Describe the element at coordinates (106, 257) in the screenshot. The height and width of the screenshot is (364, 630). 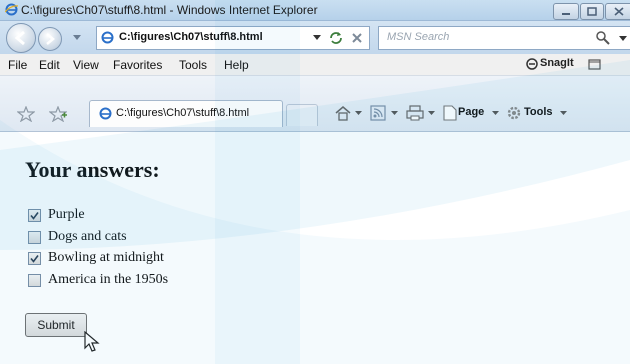
I see `answer-label: Bowling at midnight` at that location.